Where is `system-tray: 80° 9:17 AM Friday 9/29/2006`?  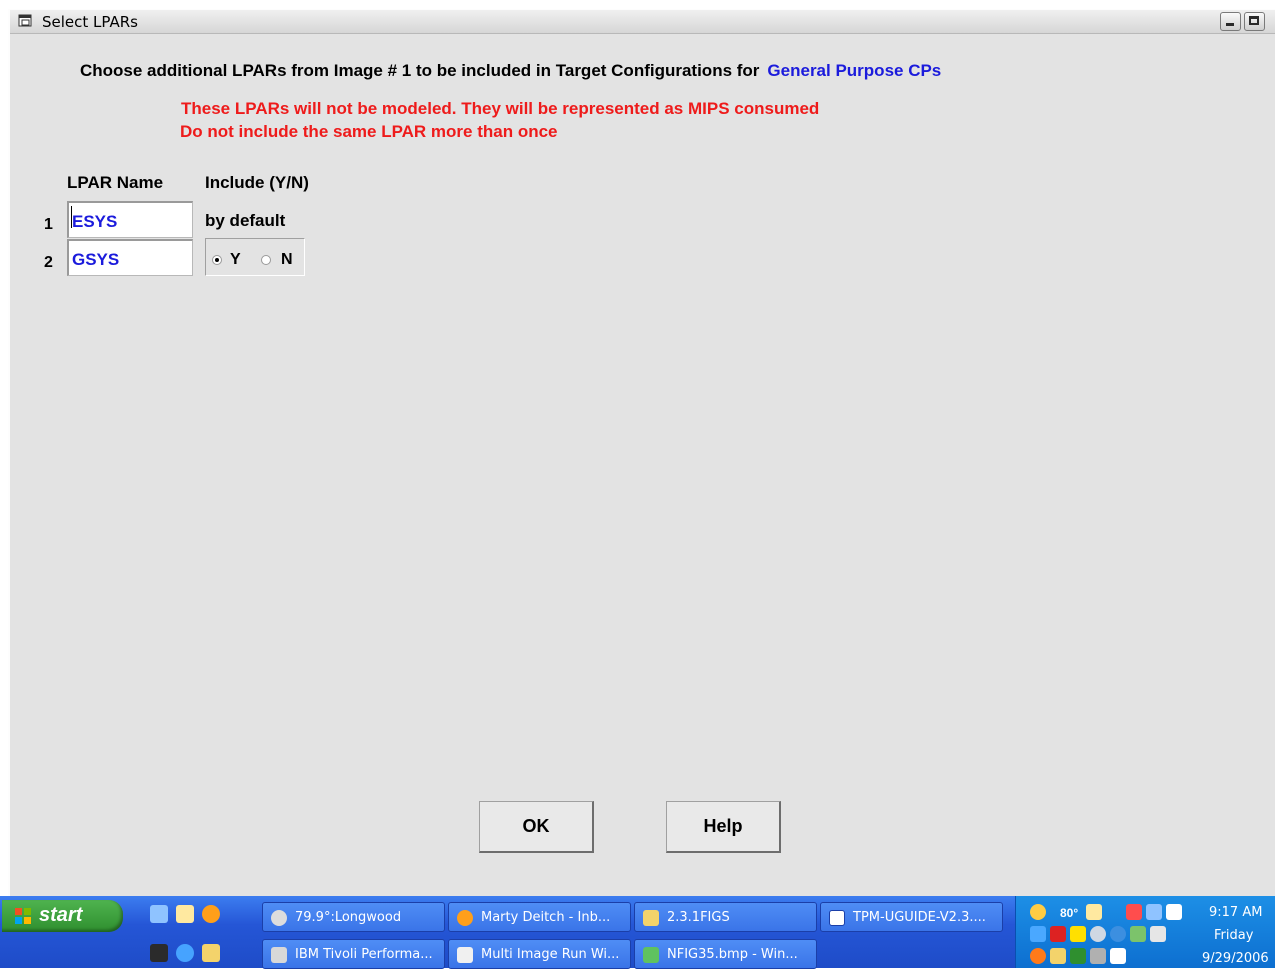
system-tray: 80° 9:17 AM Friday 9/29/2006 is located at coordinates (1145, 932).